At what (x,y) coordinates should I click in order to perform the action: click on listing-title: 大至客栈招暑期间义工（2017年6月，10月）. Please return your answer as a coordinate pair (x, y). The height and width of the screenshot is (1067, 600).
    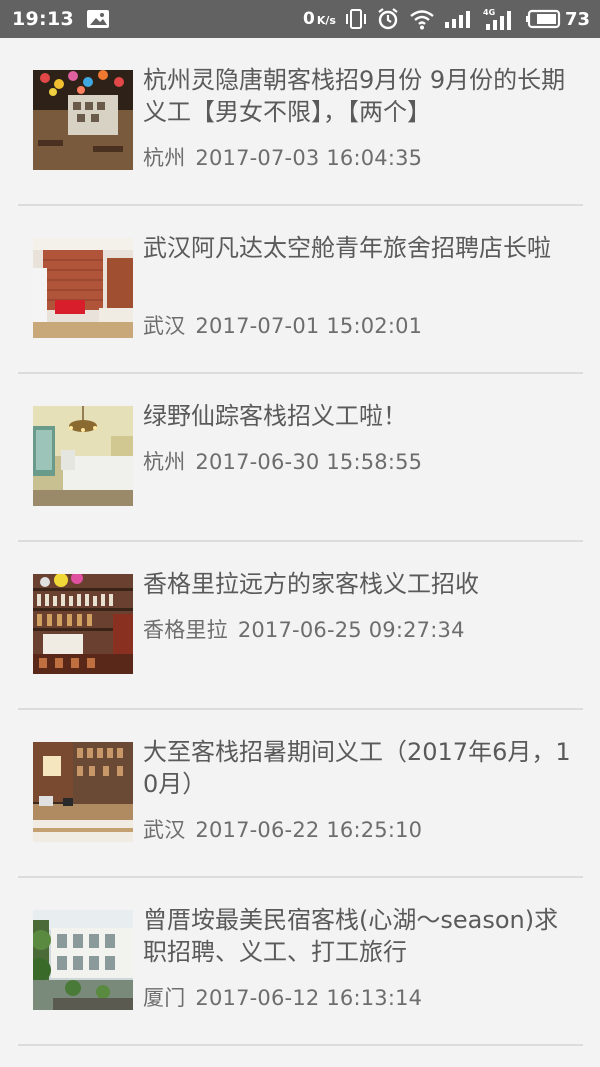
    Looking at the image, I should click on (357, 768).